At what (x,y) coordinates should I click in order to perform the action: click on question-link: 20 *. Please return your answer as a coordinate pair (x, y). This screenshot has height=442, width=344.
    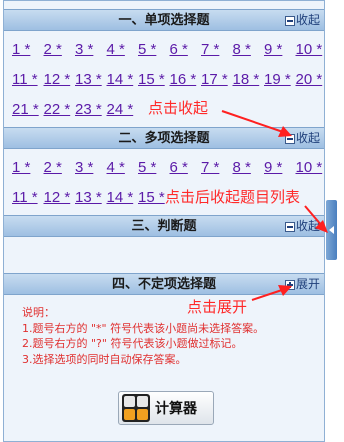
    Looking at the image, I should click on (309, 80).